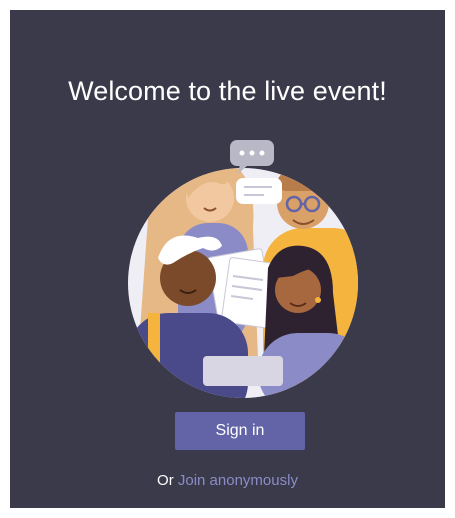  I want to click on join-row: Or Join anonymously, so click(227, 480).